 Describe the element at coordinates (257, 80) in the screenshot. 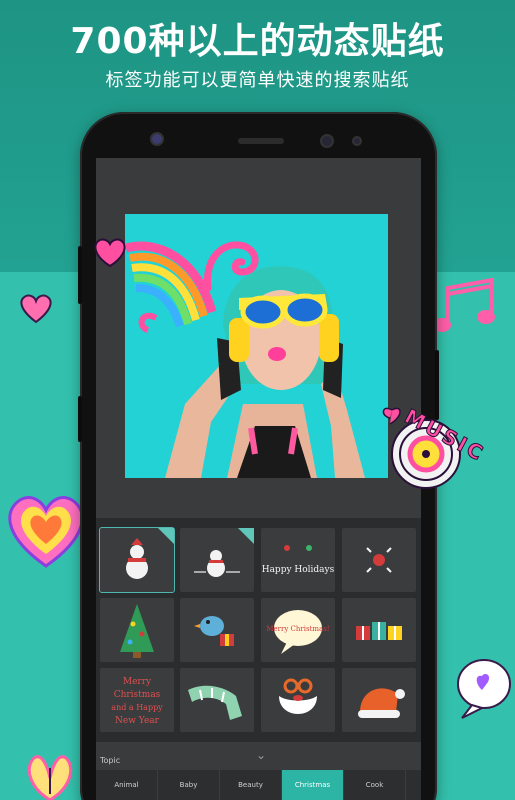

I see `banner-subline: 标签功能可以更简单快速的搜索贴纸` at that location.